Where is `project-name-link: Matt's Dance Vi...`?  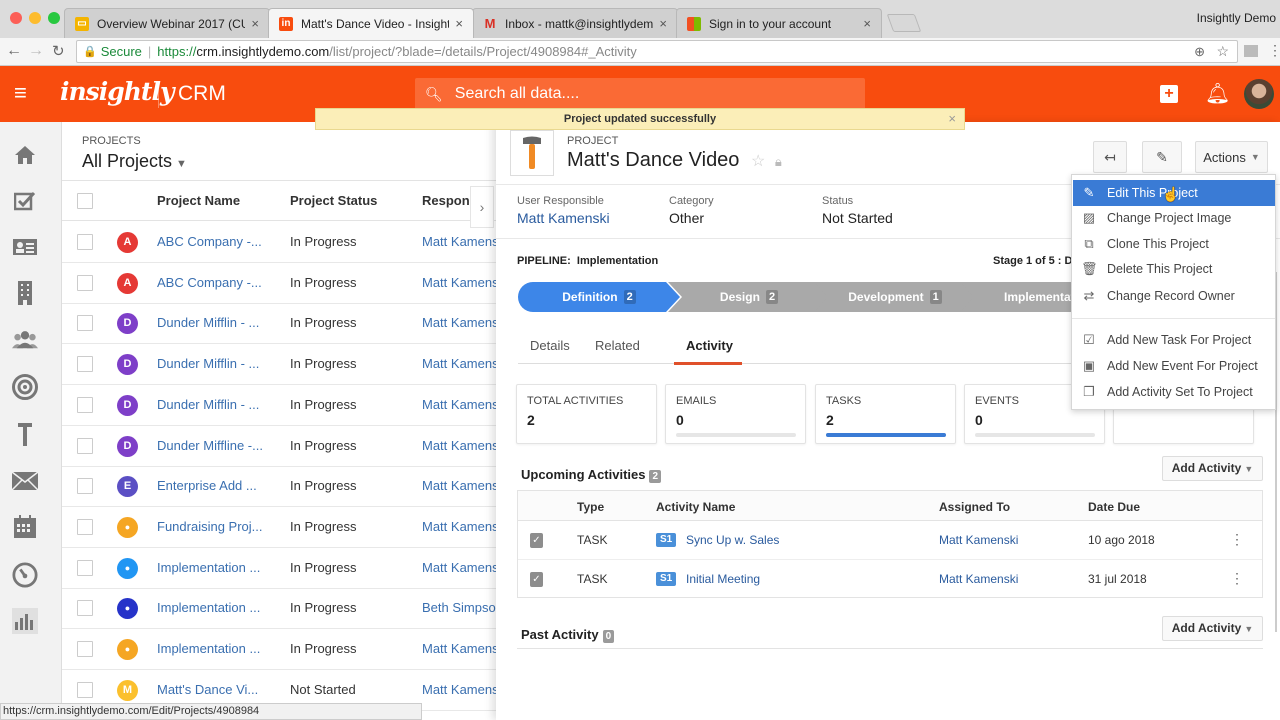 project-name-link: Matt's Dance Vi... is located at coordinates (207, 689).